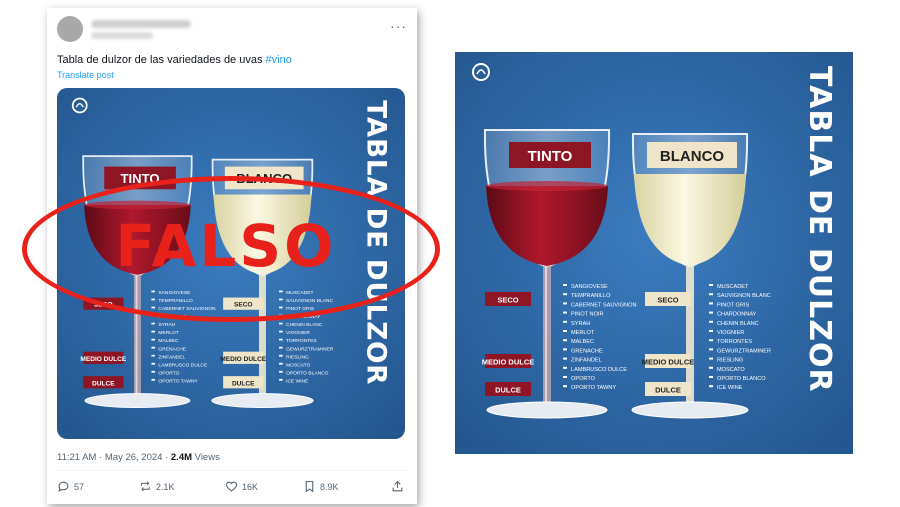 This screenshot has width=900, height=507. I want to click on share-icon, so click(397, 486).